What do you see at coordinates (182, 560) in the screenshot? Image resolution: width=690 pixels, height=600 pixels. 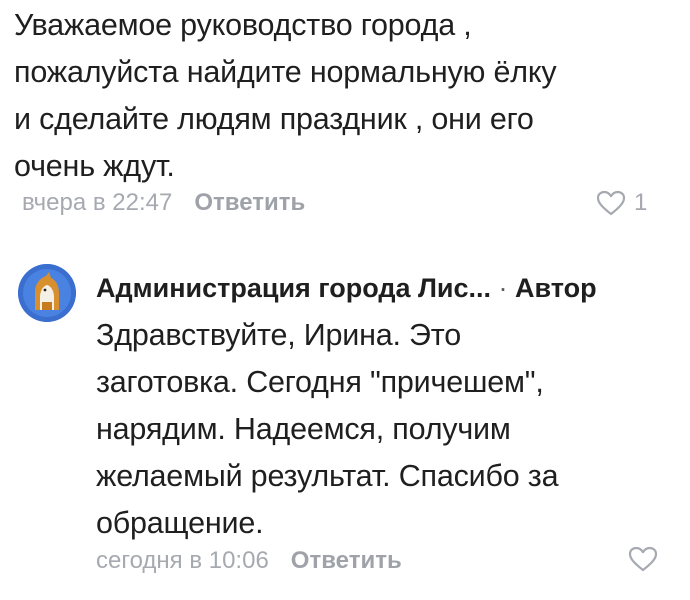 I see `reply-time: сегодня в 10:06` at bounding box center [182, 560].